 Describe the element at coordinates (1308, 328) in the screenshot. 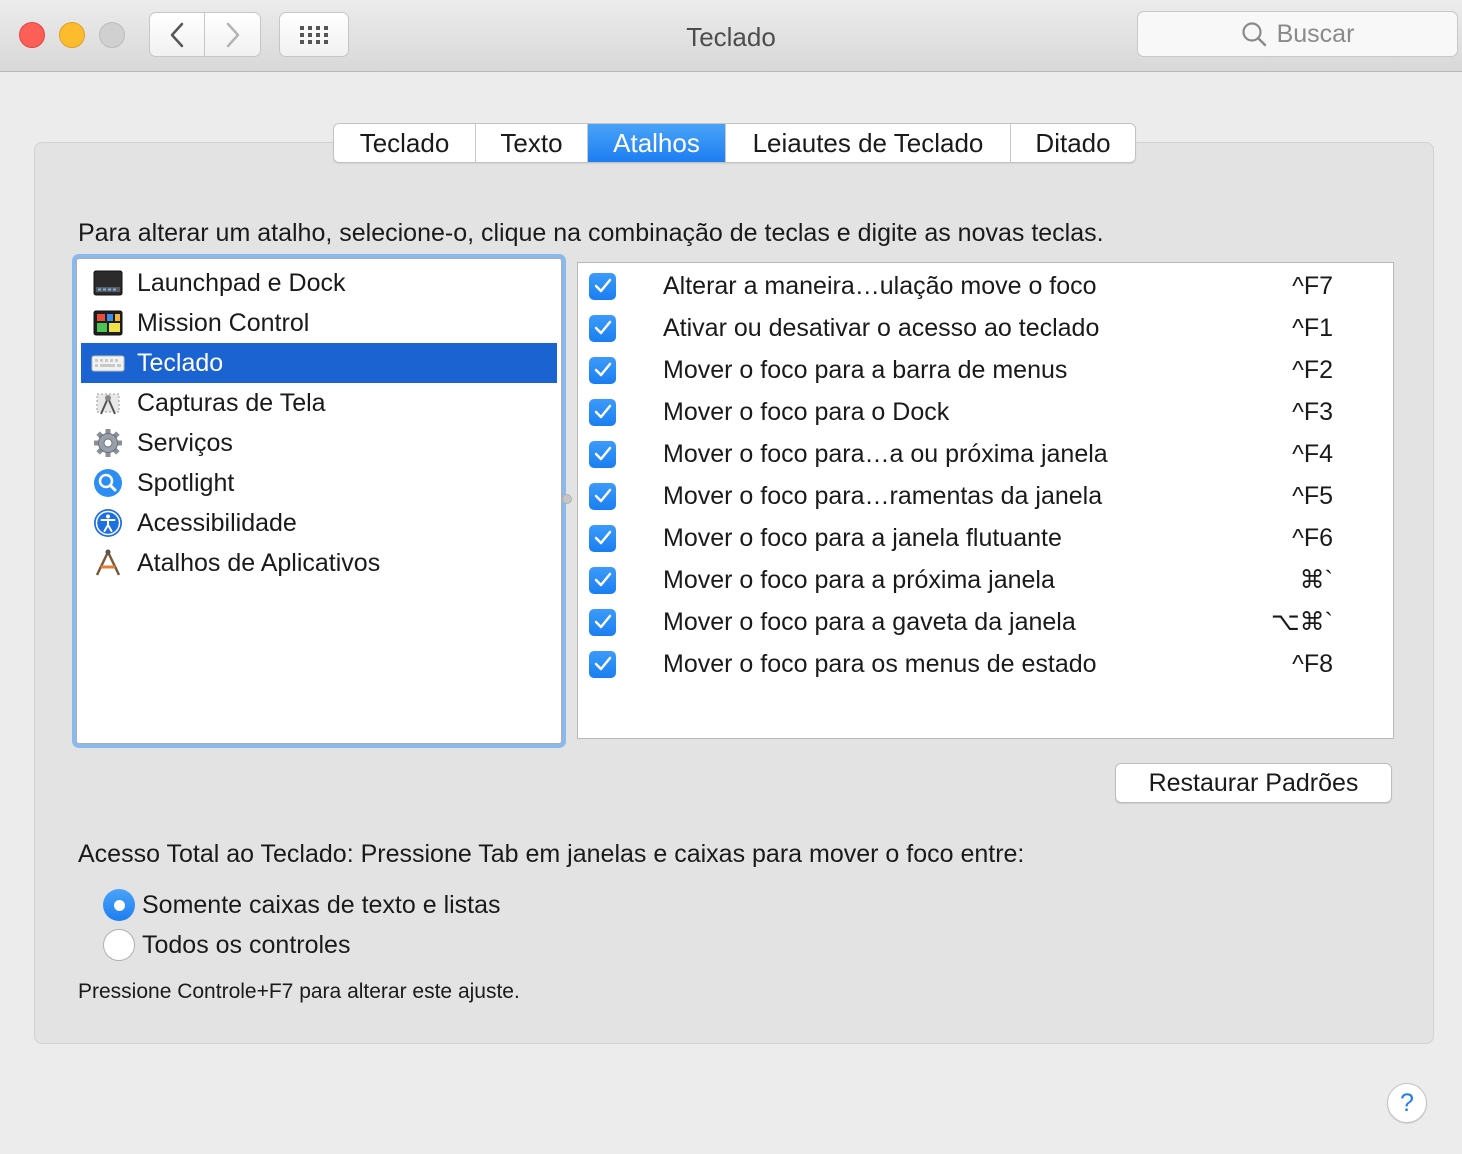

I see `shortcut-key: ^F1` at that location.